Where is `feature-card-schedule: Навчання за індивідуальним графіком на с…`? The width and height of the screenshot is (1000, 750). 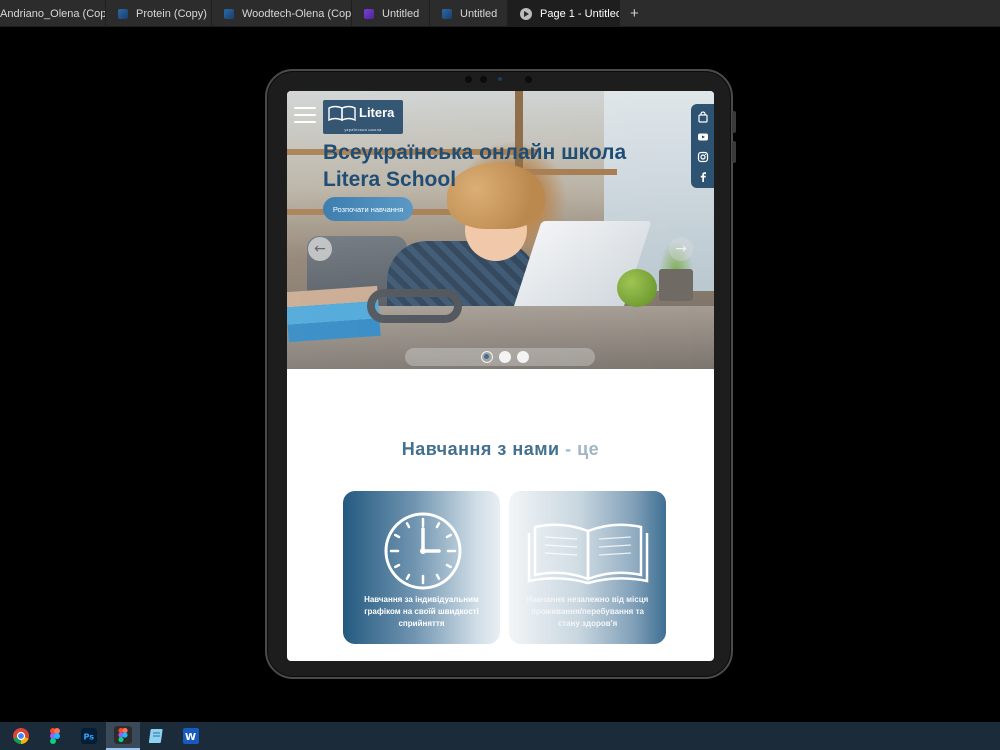 feature-card-schedule: Навчання за індивідуальним графіком на с… is located at coordinates (421, 567).